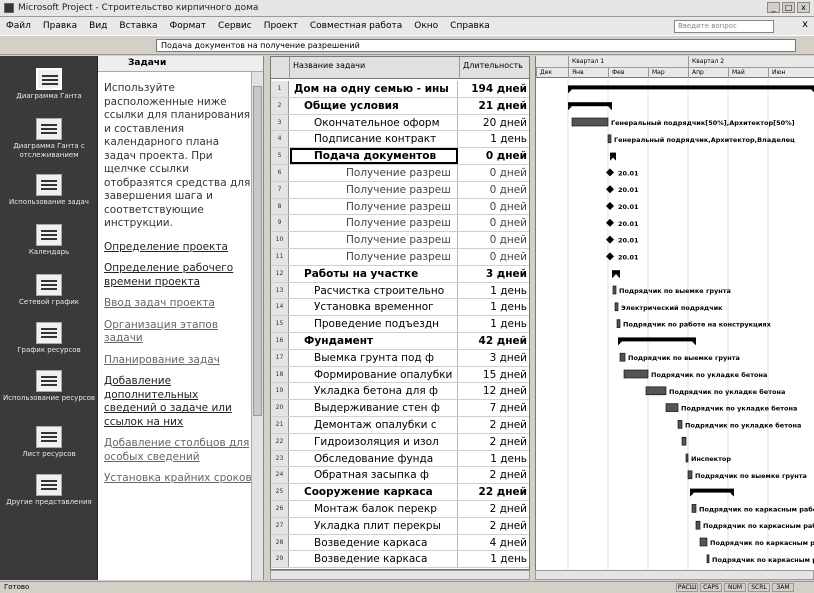  Describe the element at coordinates (178, 275) in the screenshot. I see `link-working-time: Определение рабочего времени проекта` at that location.